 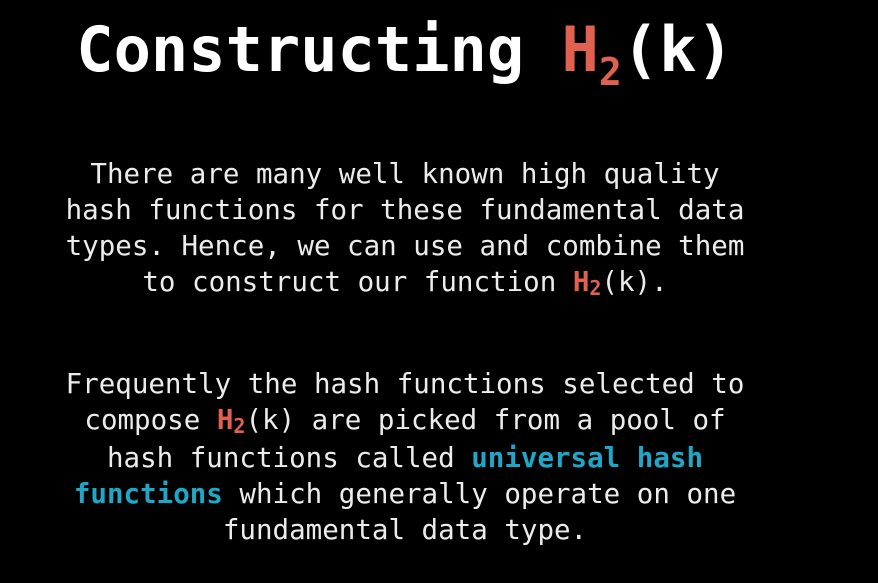 What do you see at coordinates (581, 282) in the screenshot?
I see `paragraph1-function-letter: H` at bounding box center [581, 282].